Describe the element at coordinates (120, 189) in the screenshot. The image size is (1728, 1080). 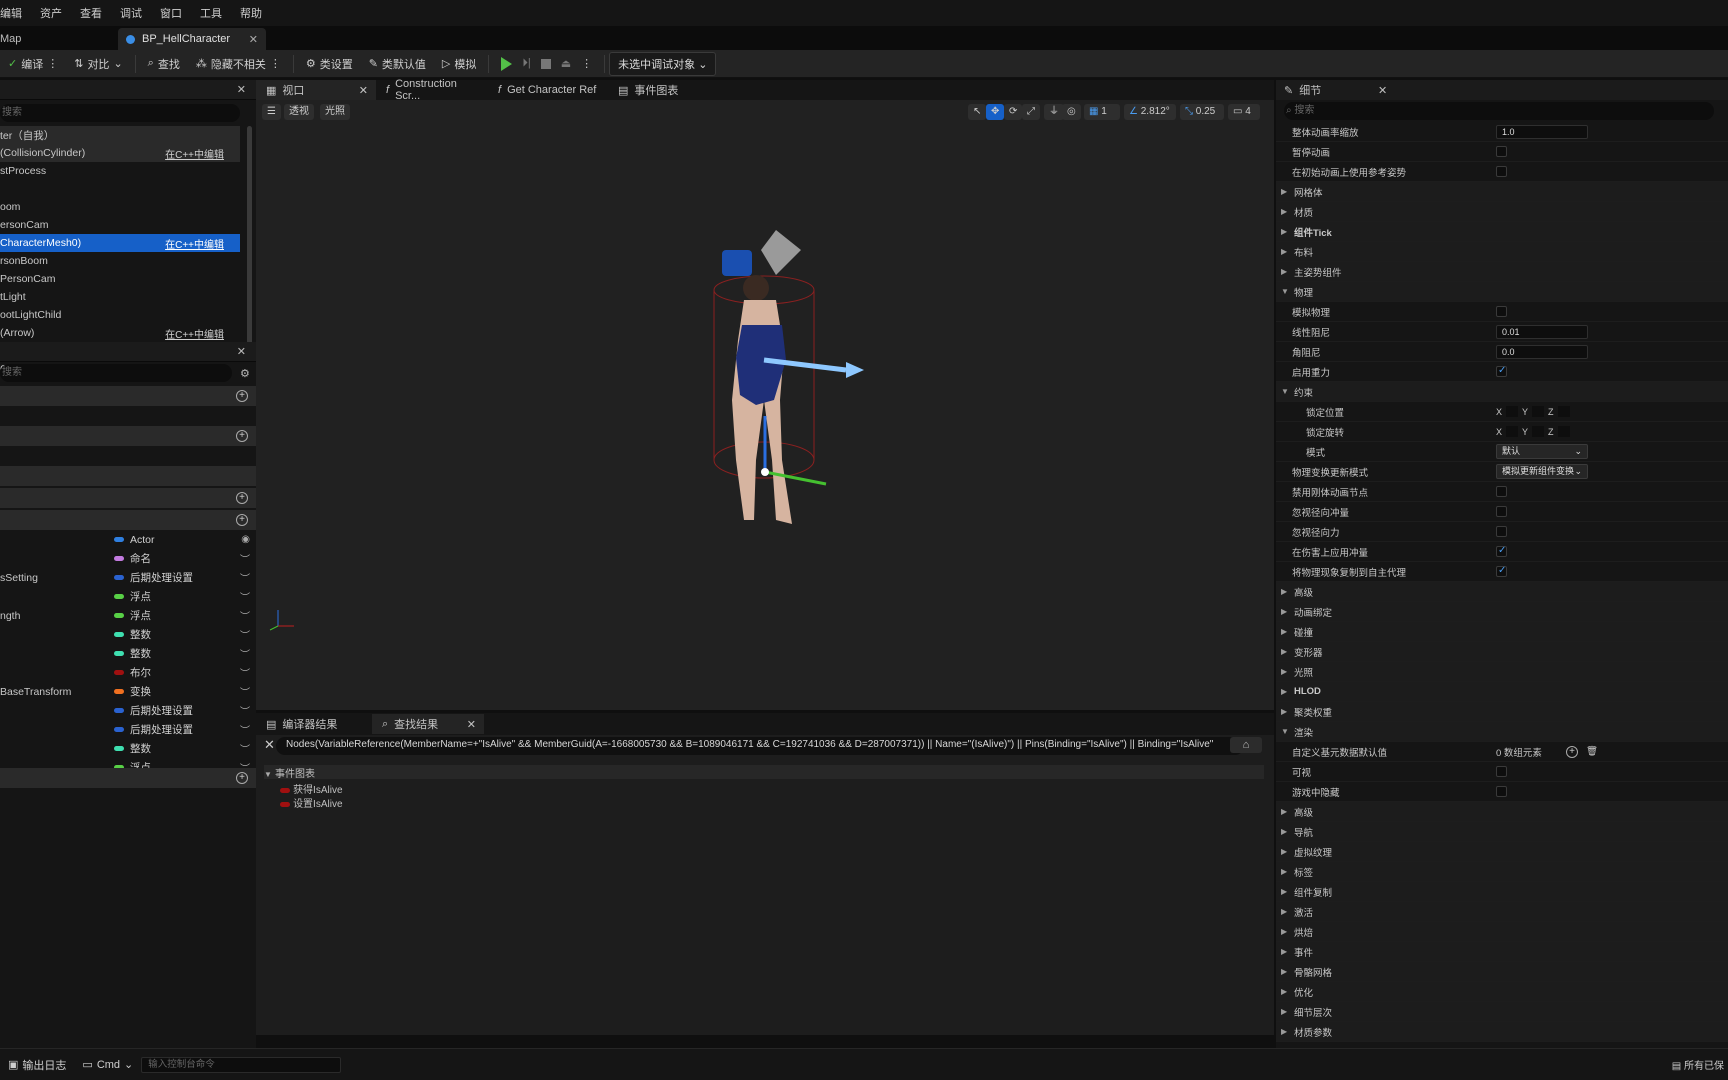
I see `component-item` at that location.